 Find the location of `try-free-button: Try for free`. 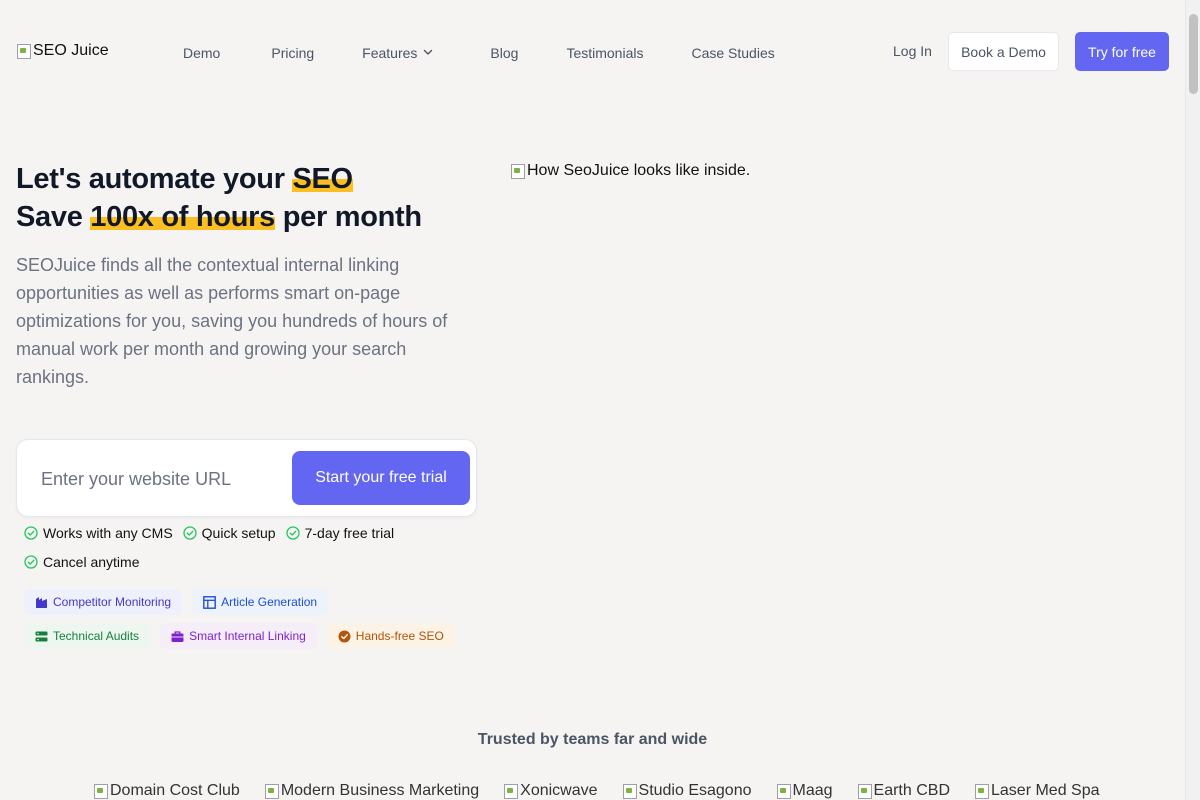

try-free-button: Try for free is located at coordinates (1122, 51).